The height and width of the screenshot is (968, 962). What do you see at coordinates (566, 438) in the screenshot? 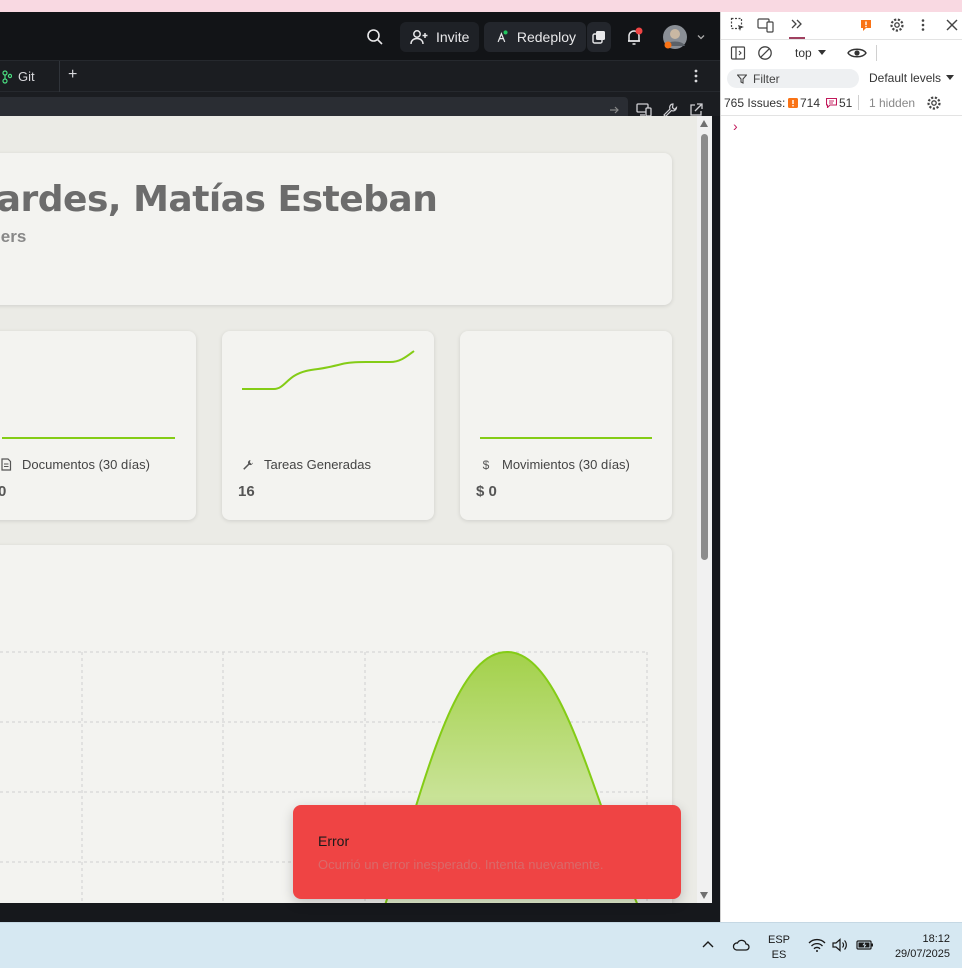
I see `sparkline-movimientos` at bounding box center [566, 438].